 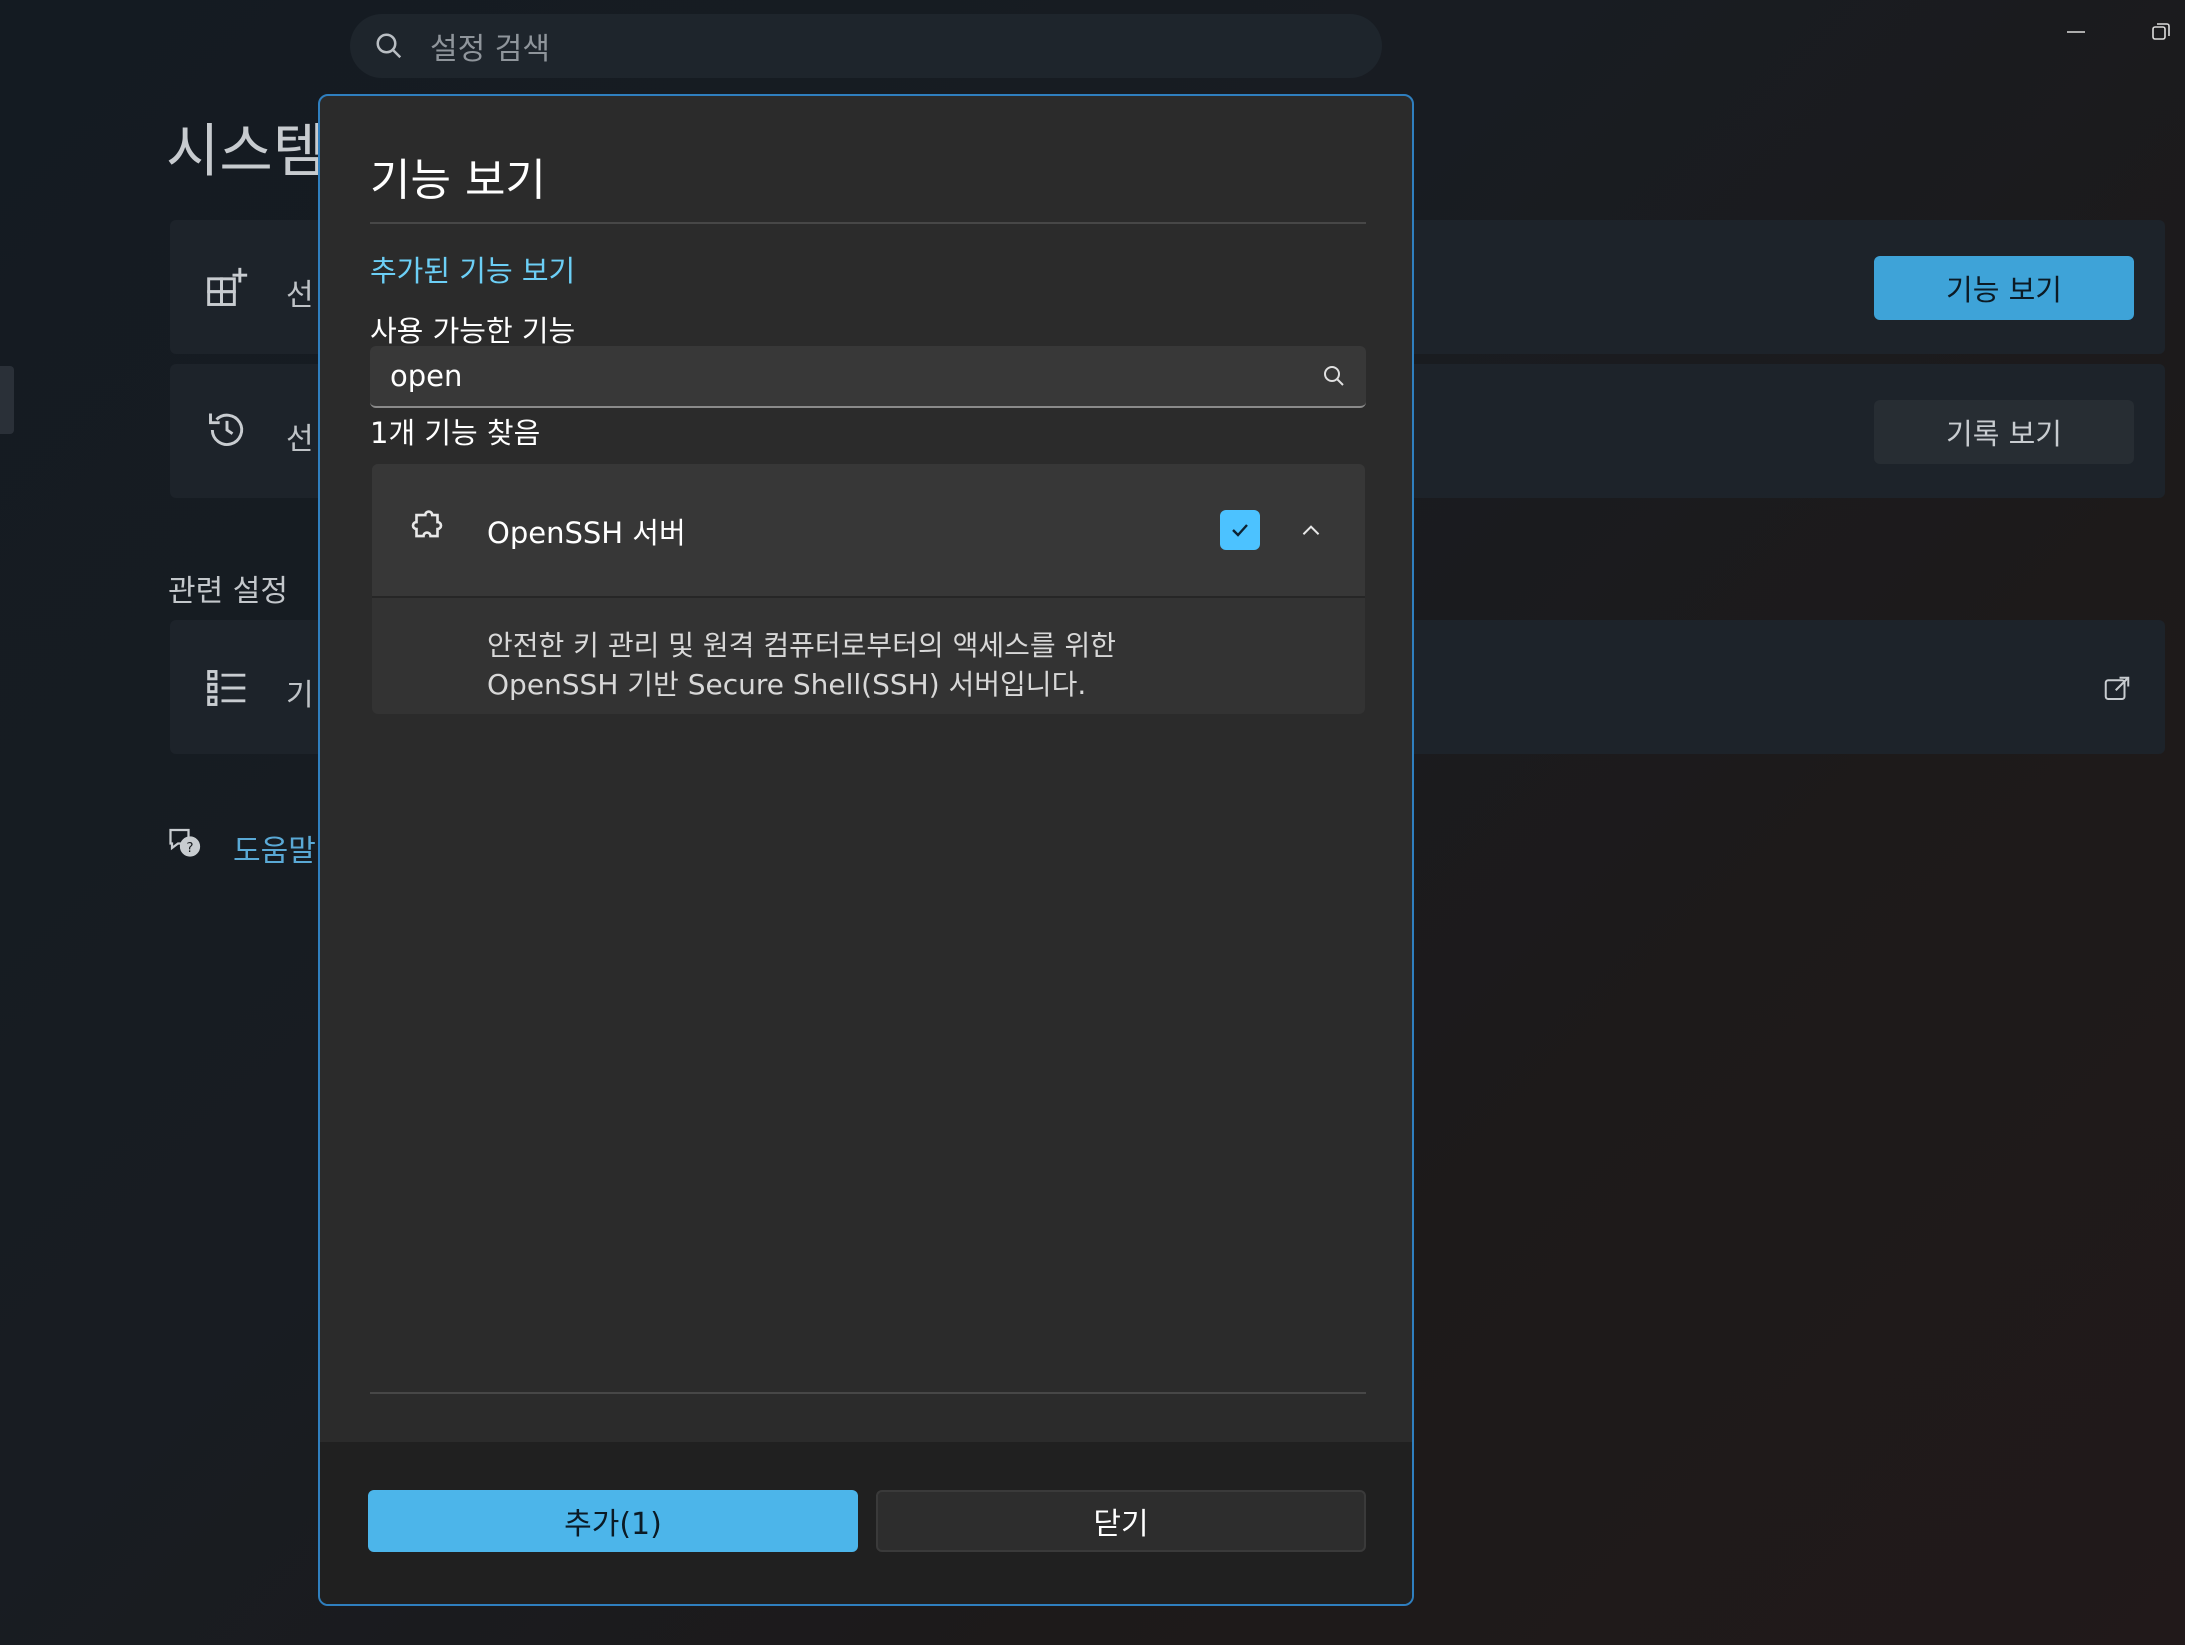 What do you see at coordinates (185, 842) in the screenshot?
I see `help-icon: ?` at bounding box center [185, 842].